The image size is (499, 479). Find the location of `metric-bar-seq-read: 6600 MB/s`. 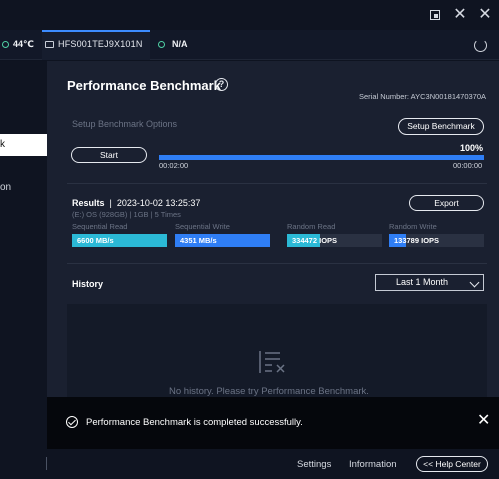

metric-bar-seq-read: 6600 MB/s is located at coordinates (119, 240).